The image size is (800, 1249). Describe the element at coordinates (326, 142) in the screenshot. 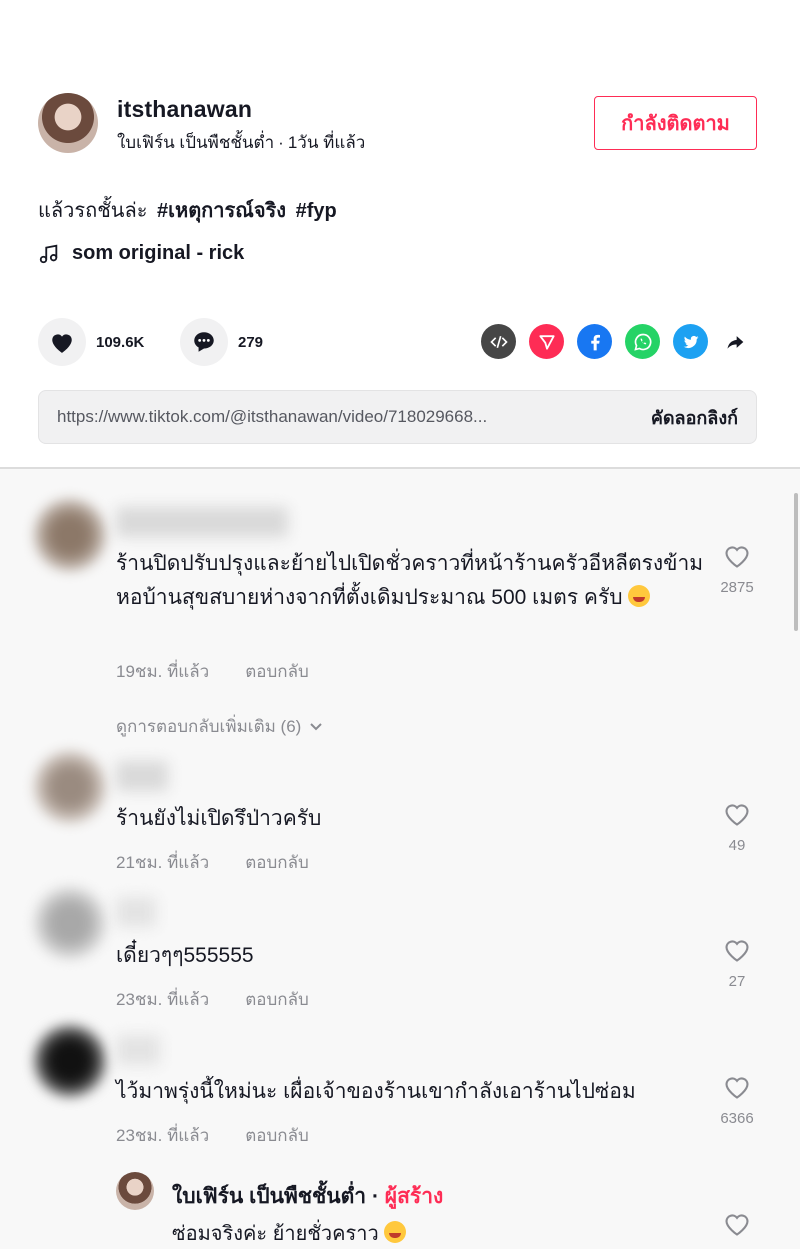

I see `post-time: 1วัน ที่แล้ว` at that location.